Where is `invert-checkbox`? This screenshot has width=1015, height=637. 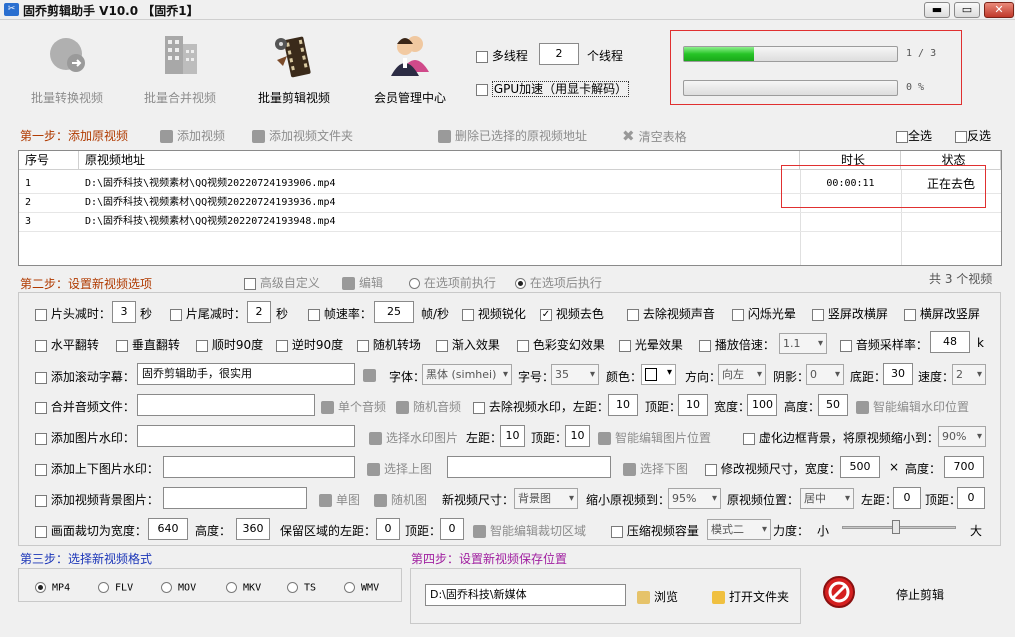 invert-checkbox is located at coordinates (961, 136).